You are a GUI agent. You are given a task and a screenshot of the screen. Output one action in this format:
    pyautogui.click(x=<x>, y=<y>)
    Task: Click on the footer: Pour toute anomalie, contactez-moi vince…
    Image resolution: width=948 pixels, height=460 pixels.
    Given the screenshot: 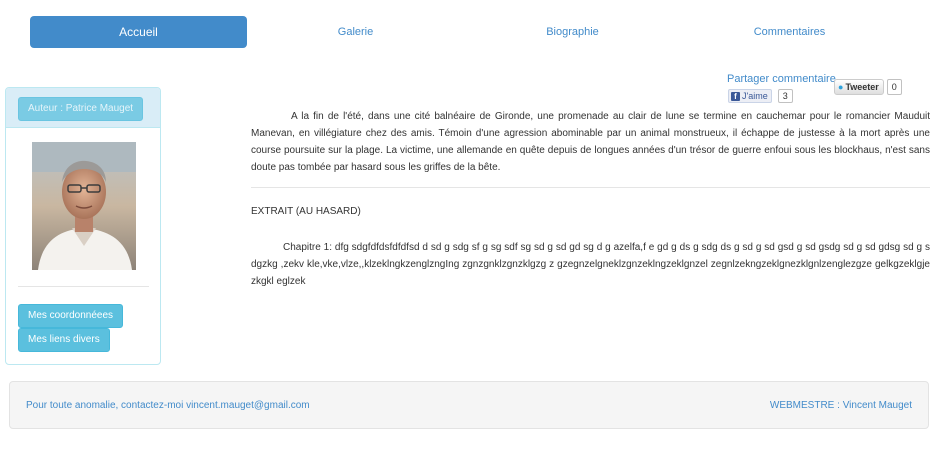 What is the action you would take?
    pyautogui.click(x=469, y=405)
    